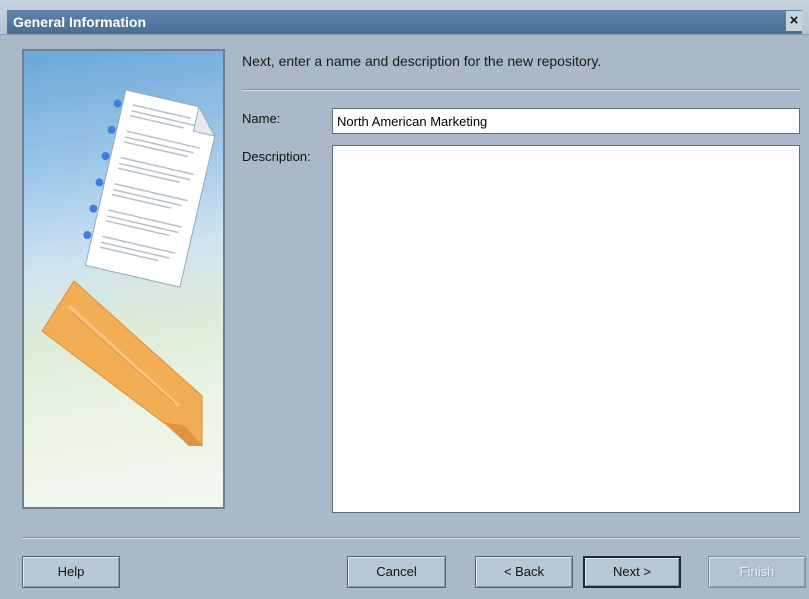 The width and height of the screenshot is (809, 599). Describe the element at coordinates (524, 572) in the screenshot. I see `back-button: < Back` at that location.